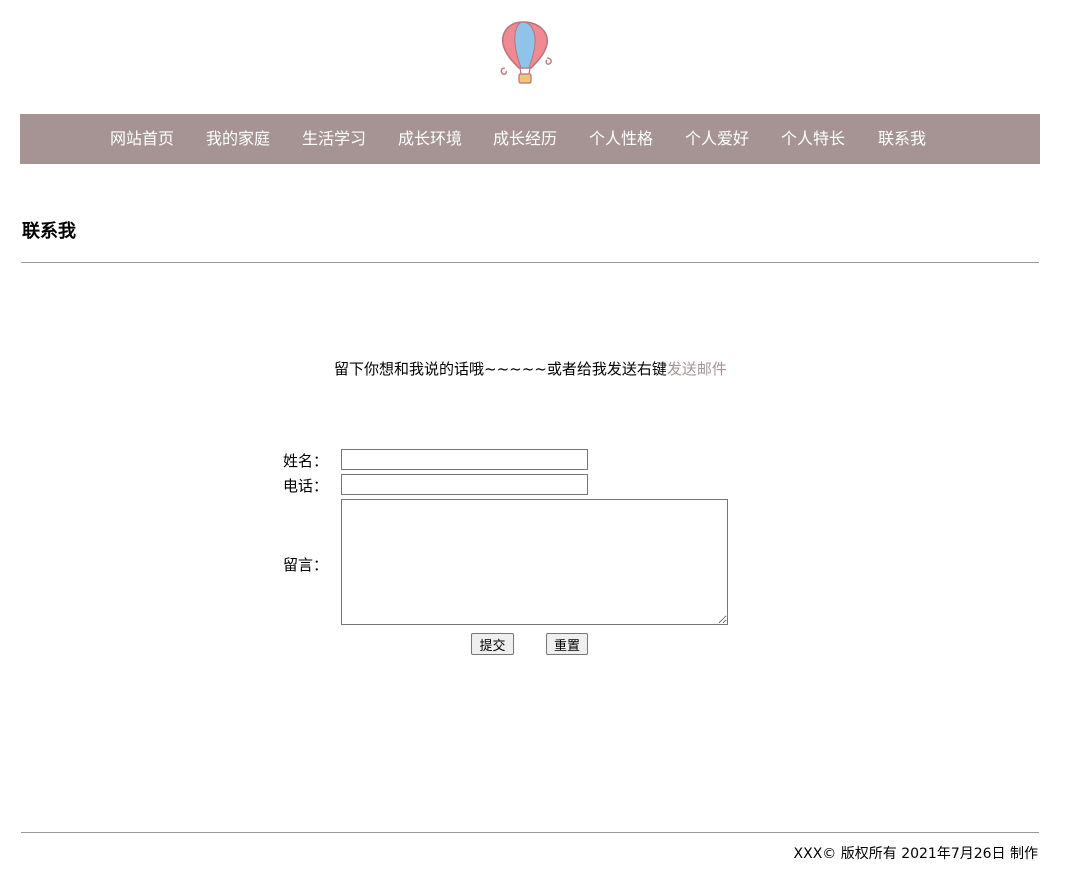  Describe the element at coordinates (915, 854) in the screenshot. I see `footer-copyright: XXX© 版权所有 2021年7月26日 制作` at that location.